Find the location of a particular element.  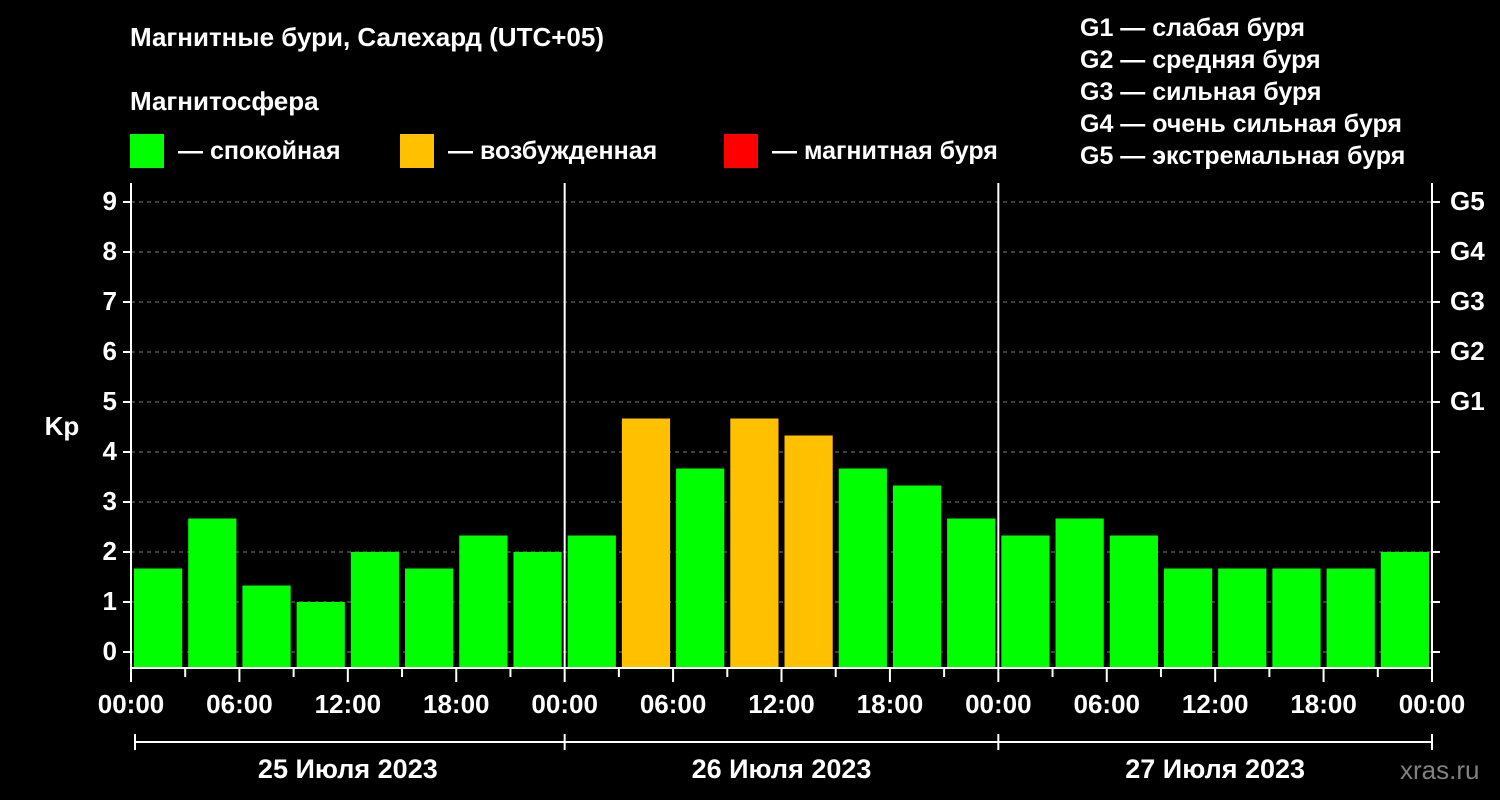

y-tick-label: 6 is located at coordinates (110, 351).